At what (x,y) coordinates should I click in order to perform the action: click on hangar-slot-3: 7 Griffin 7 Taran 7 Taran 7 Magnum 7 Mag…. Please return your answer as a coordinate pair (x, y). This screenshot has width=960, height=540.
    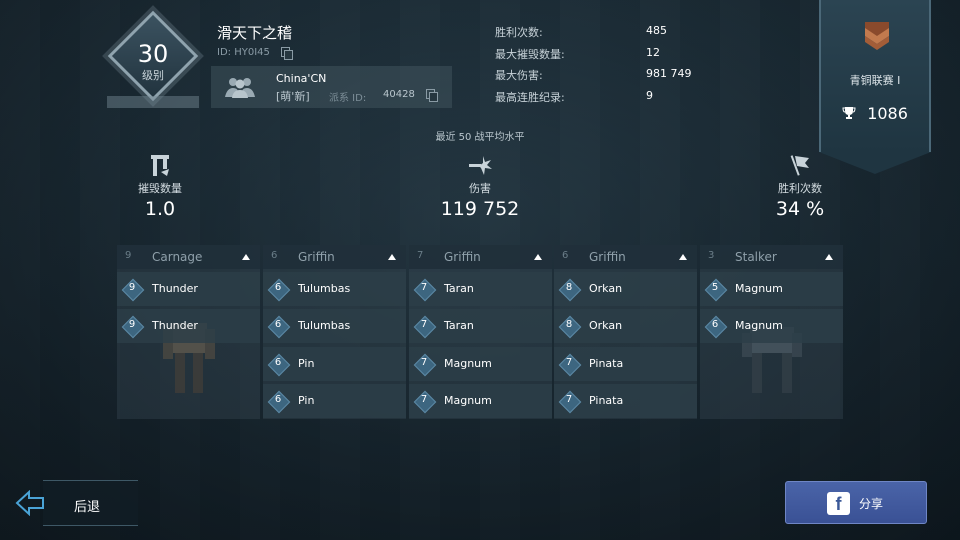
    Looking at the image, I should click on (480, 332).